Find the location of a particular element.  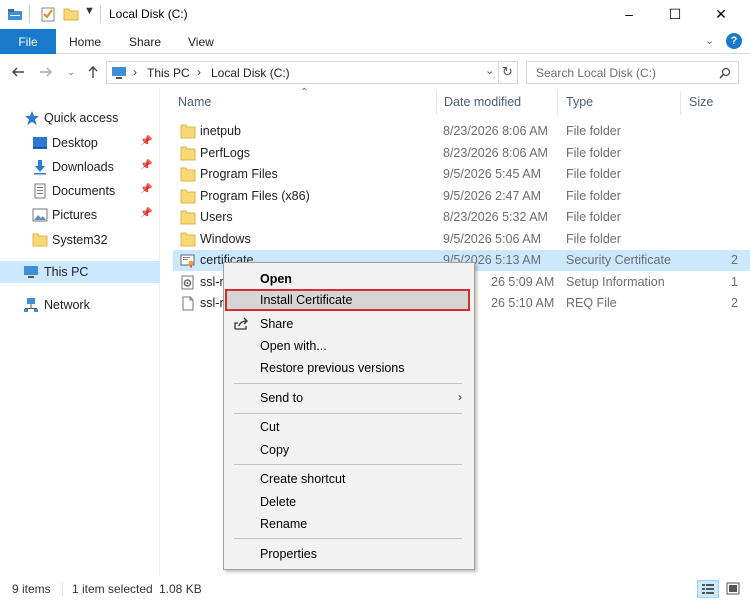

address-dropdown-icon: ⌄ is located at coordinates (489, 70).